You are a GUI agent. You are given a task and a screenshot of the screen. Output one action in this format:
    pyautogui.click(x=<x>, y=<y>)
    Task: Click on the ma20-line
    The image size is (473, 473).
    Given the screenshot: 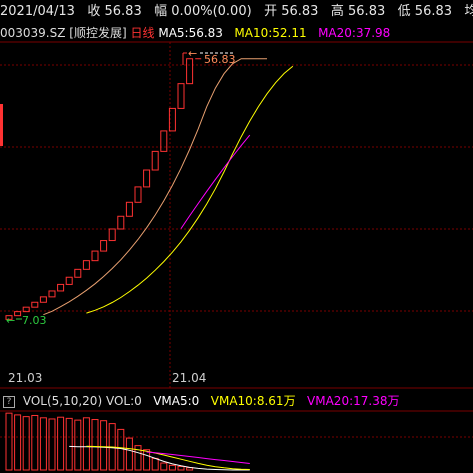 What is the action you would take?
    pyautogui.click(x=215, y=181)
    